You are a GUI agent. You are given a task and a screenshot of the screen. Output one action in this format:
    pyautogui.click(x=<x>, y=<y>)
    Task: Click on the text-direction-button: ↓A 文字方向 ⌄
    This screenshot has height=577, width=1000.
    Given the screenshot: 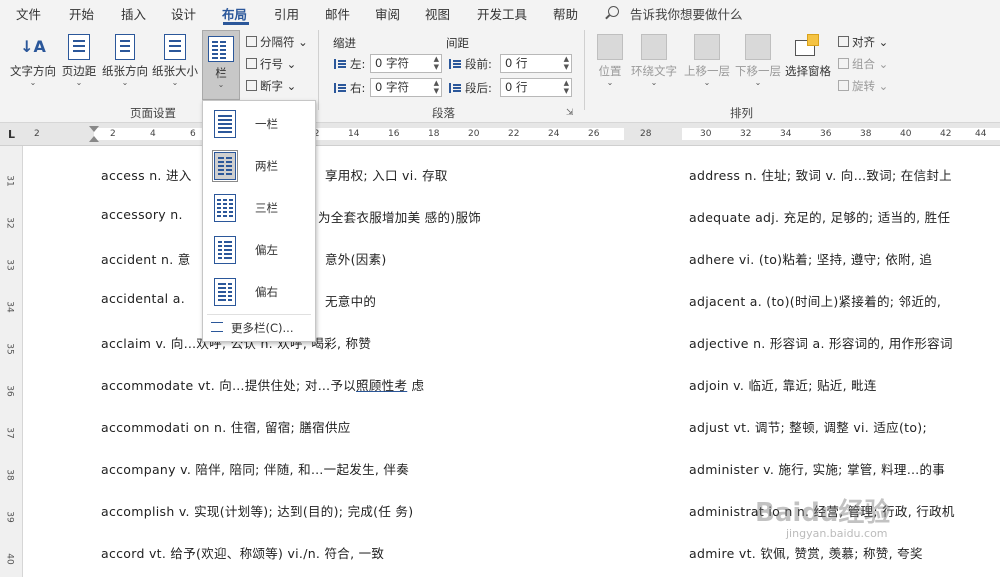 What is the action you would take?
    pyautogui.click(x=33, y=60)
    